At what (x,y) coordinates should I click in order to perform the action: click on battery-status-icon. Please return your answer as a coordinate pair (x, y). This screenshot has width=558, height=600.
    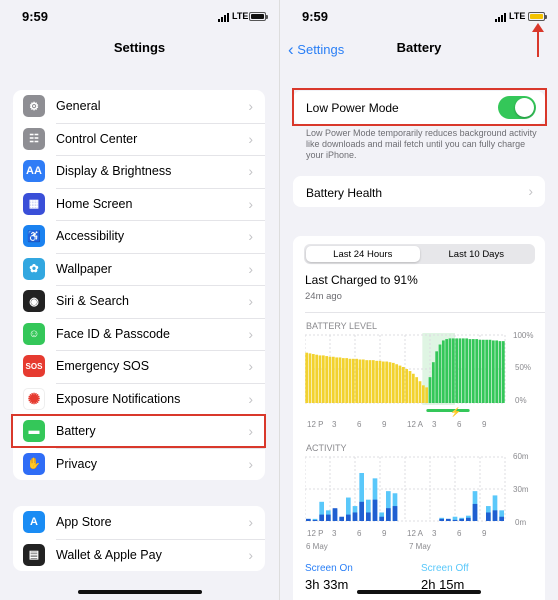
    Looking at the image, I should click on (258, 16).